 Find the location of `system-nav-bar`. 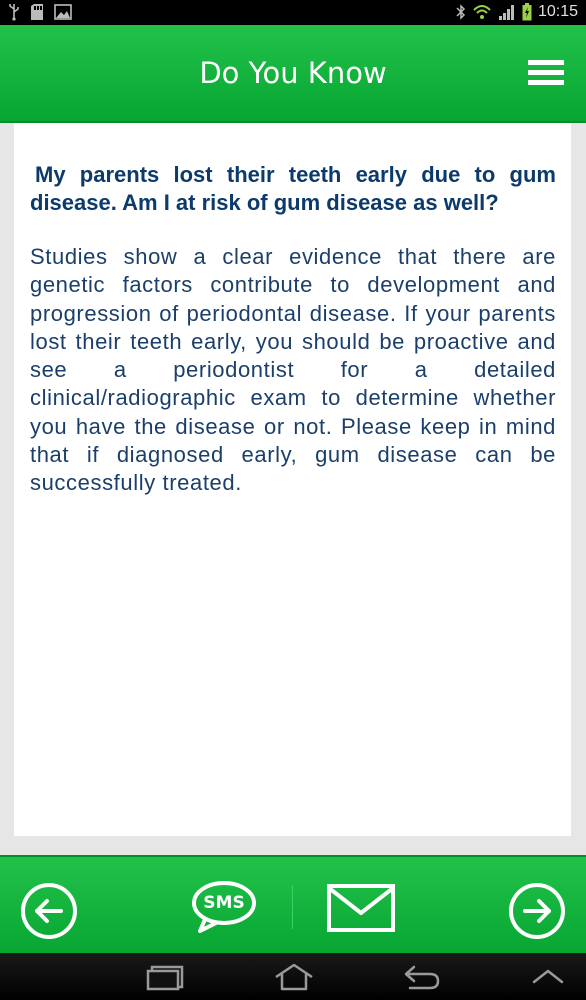

system-nav-bar is located at coordinates (293, 976).